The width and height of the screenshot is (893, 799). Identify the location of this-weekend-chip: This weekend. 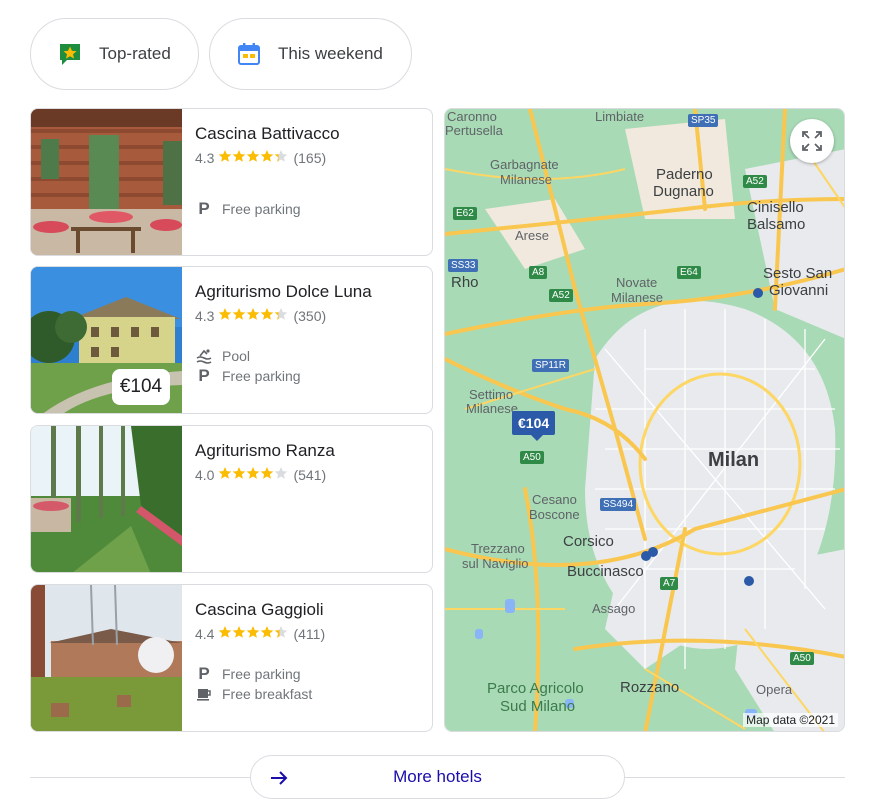
(310, 54).